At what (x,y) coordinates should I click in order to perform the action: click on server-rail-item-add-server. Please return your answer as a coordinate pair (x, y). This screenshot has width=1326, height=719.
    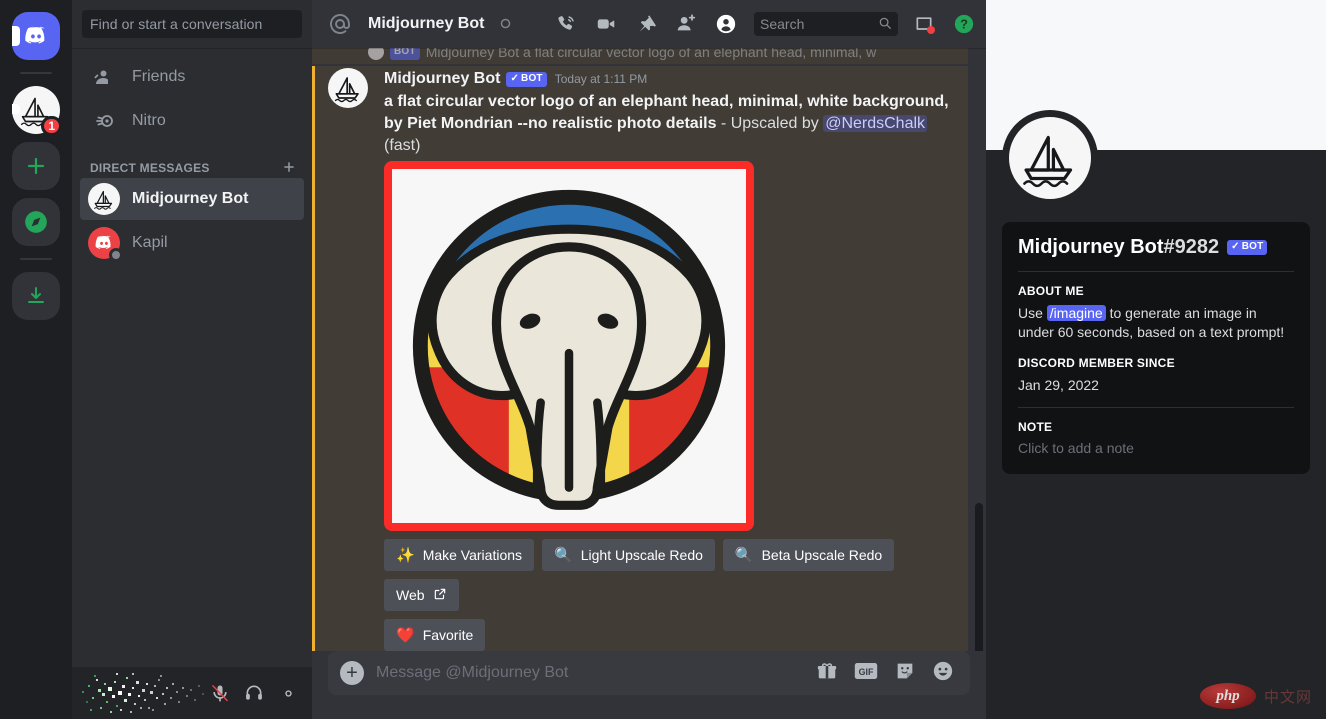
    Looking at the image, I should click on (36, 166).